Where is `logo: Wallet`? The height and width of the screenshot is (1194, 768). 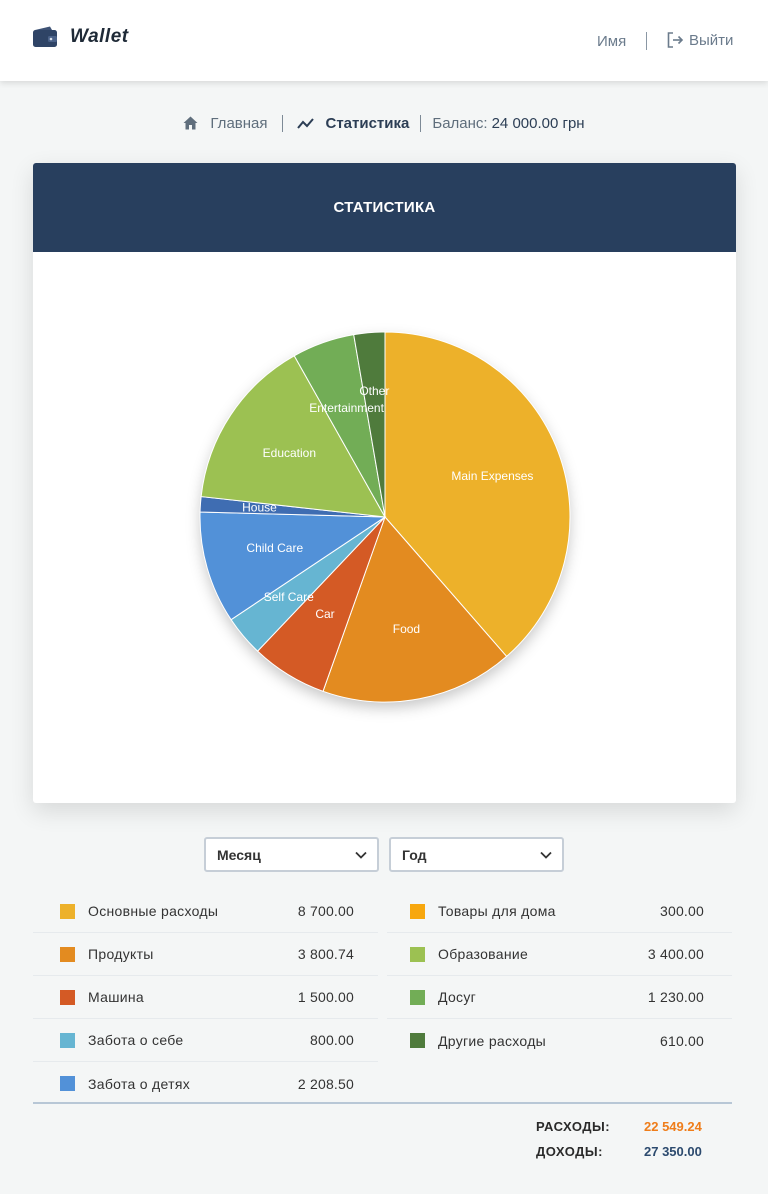
logo: Wallet is located at coordinates (80, 37).